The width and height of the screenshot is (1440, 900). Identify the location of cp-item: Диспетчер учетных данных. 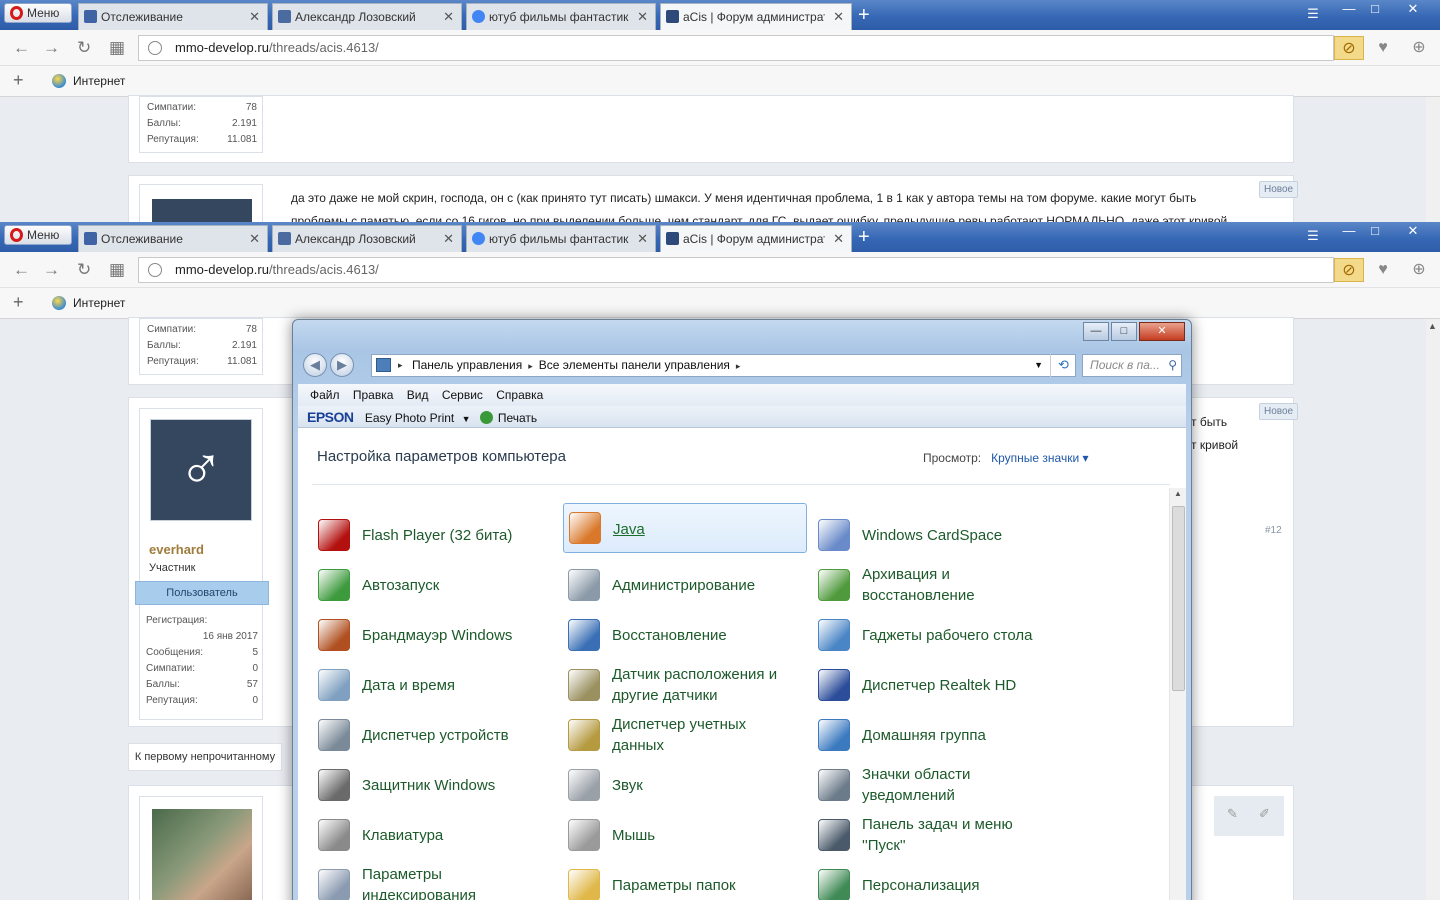
(688, 734).